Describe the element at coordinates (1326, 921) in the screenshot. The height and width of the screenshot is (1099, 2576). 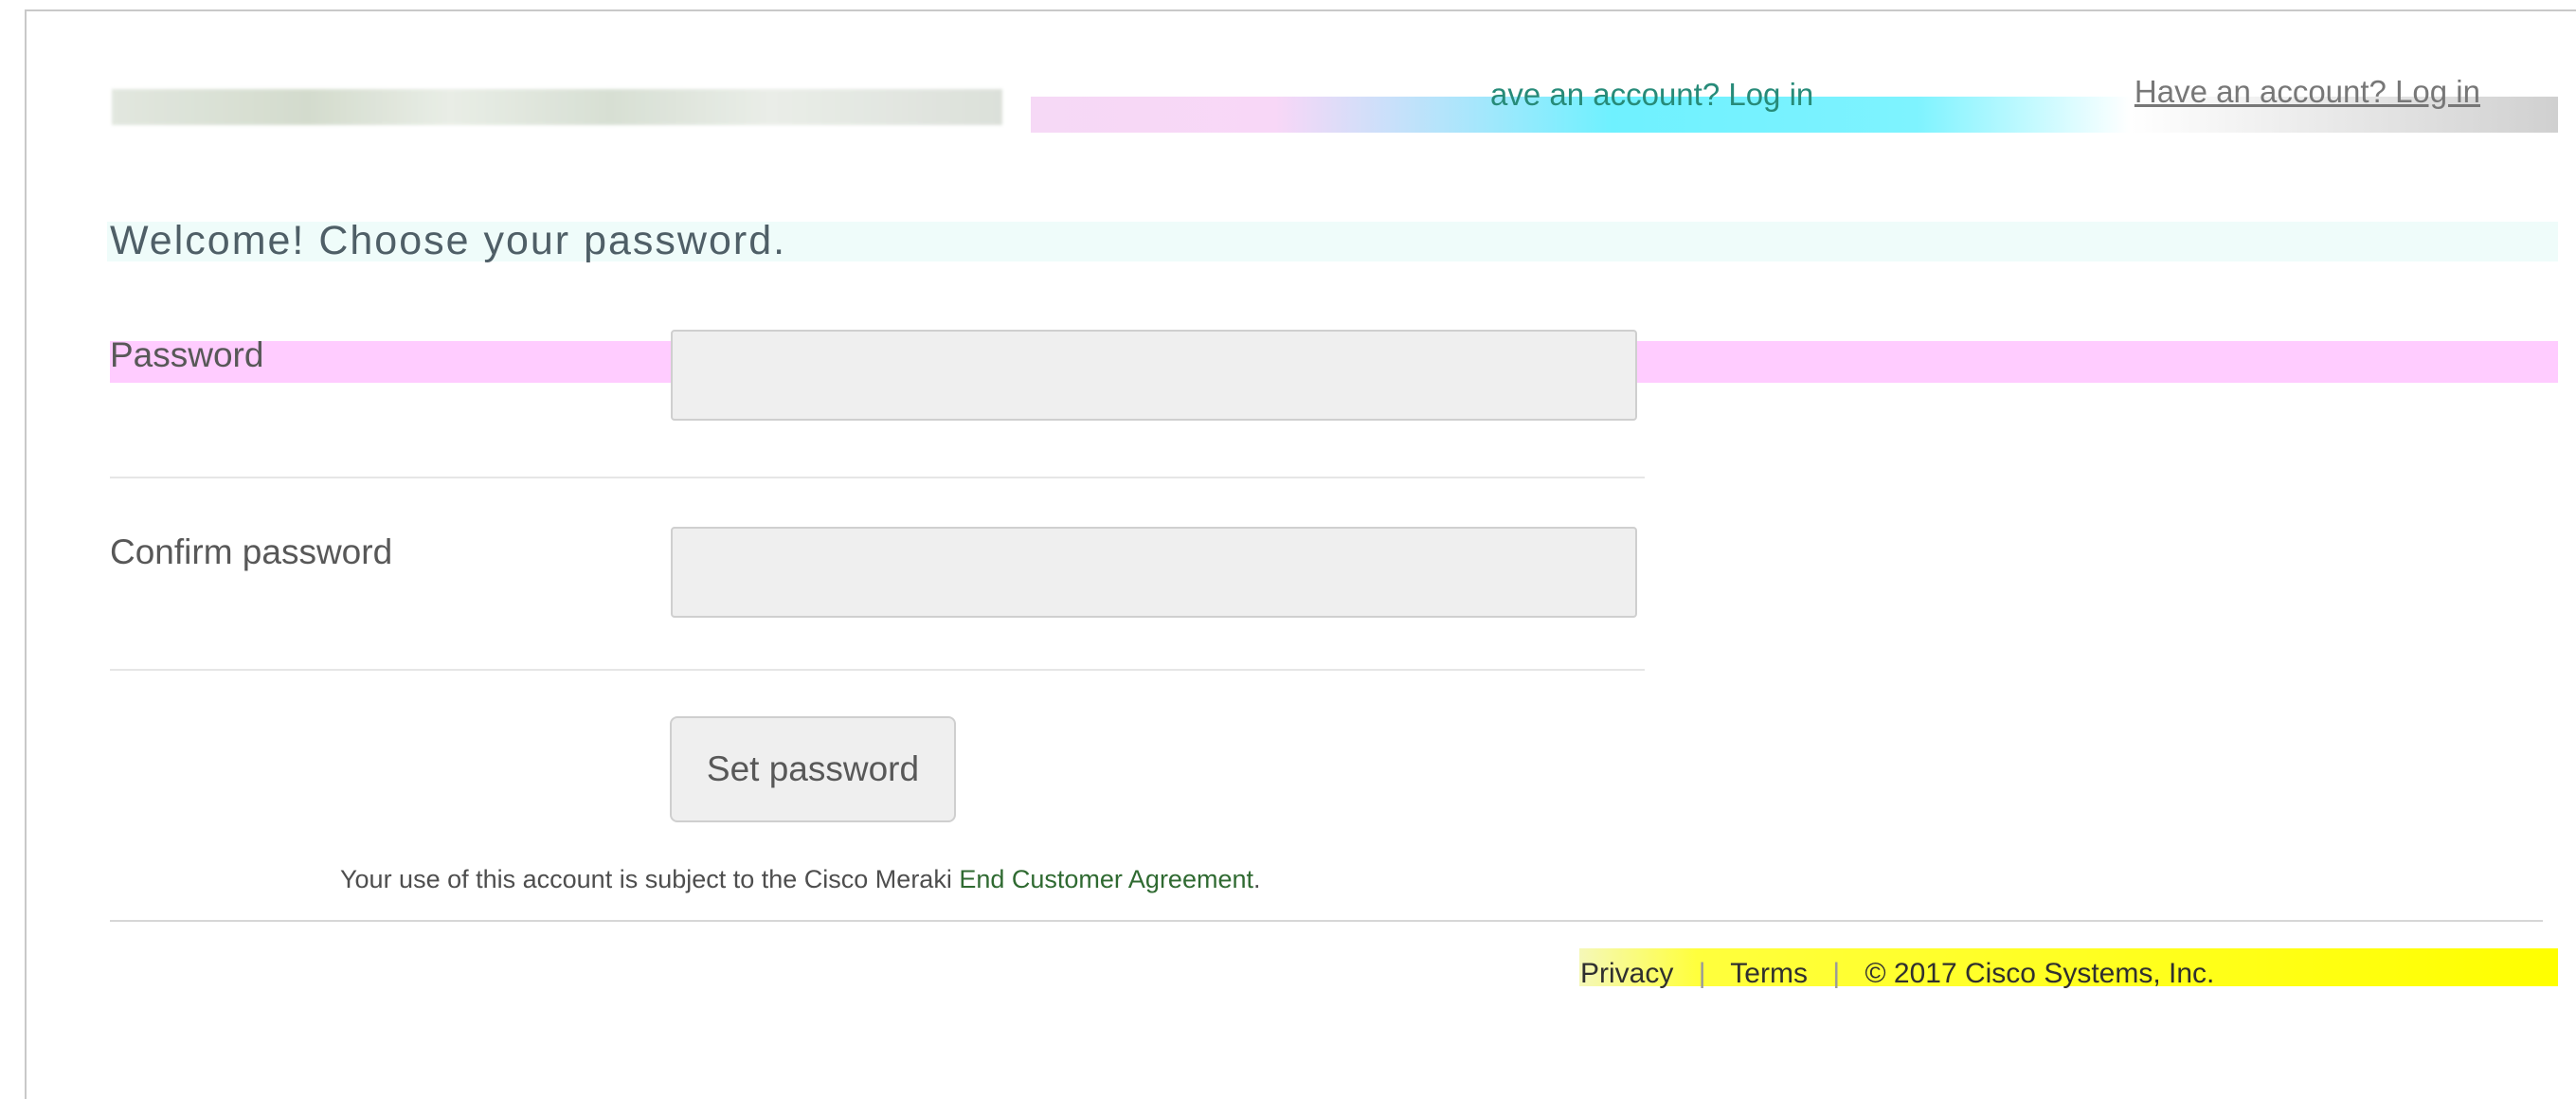
I see `footer-divider` at that location.